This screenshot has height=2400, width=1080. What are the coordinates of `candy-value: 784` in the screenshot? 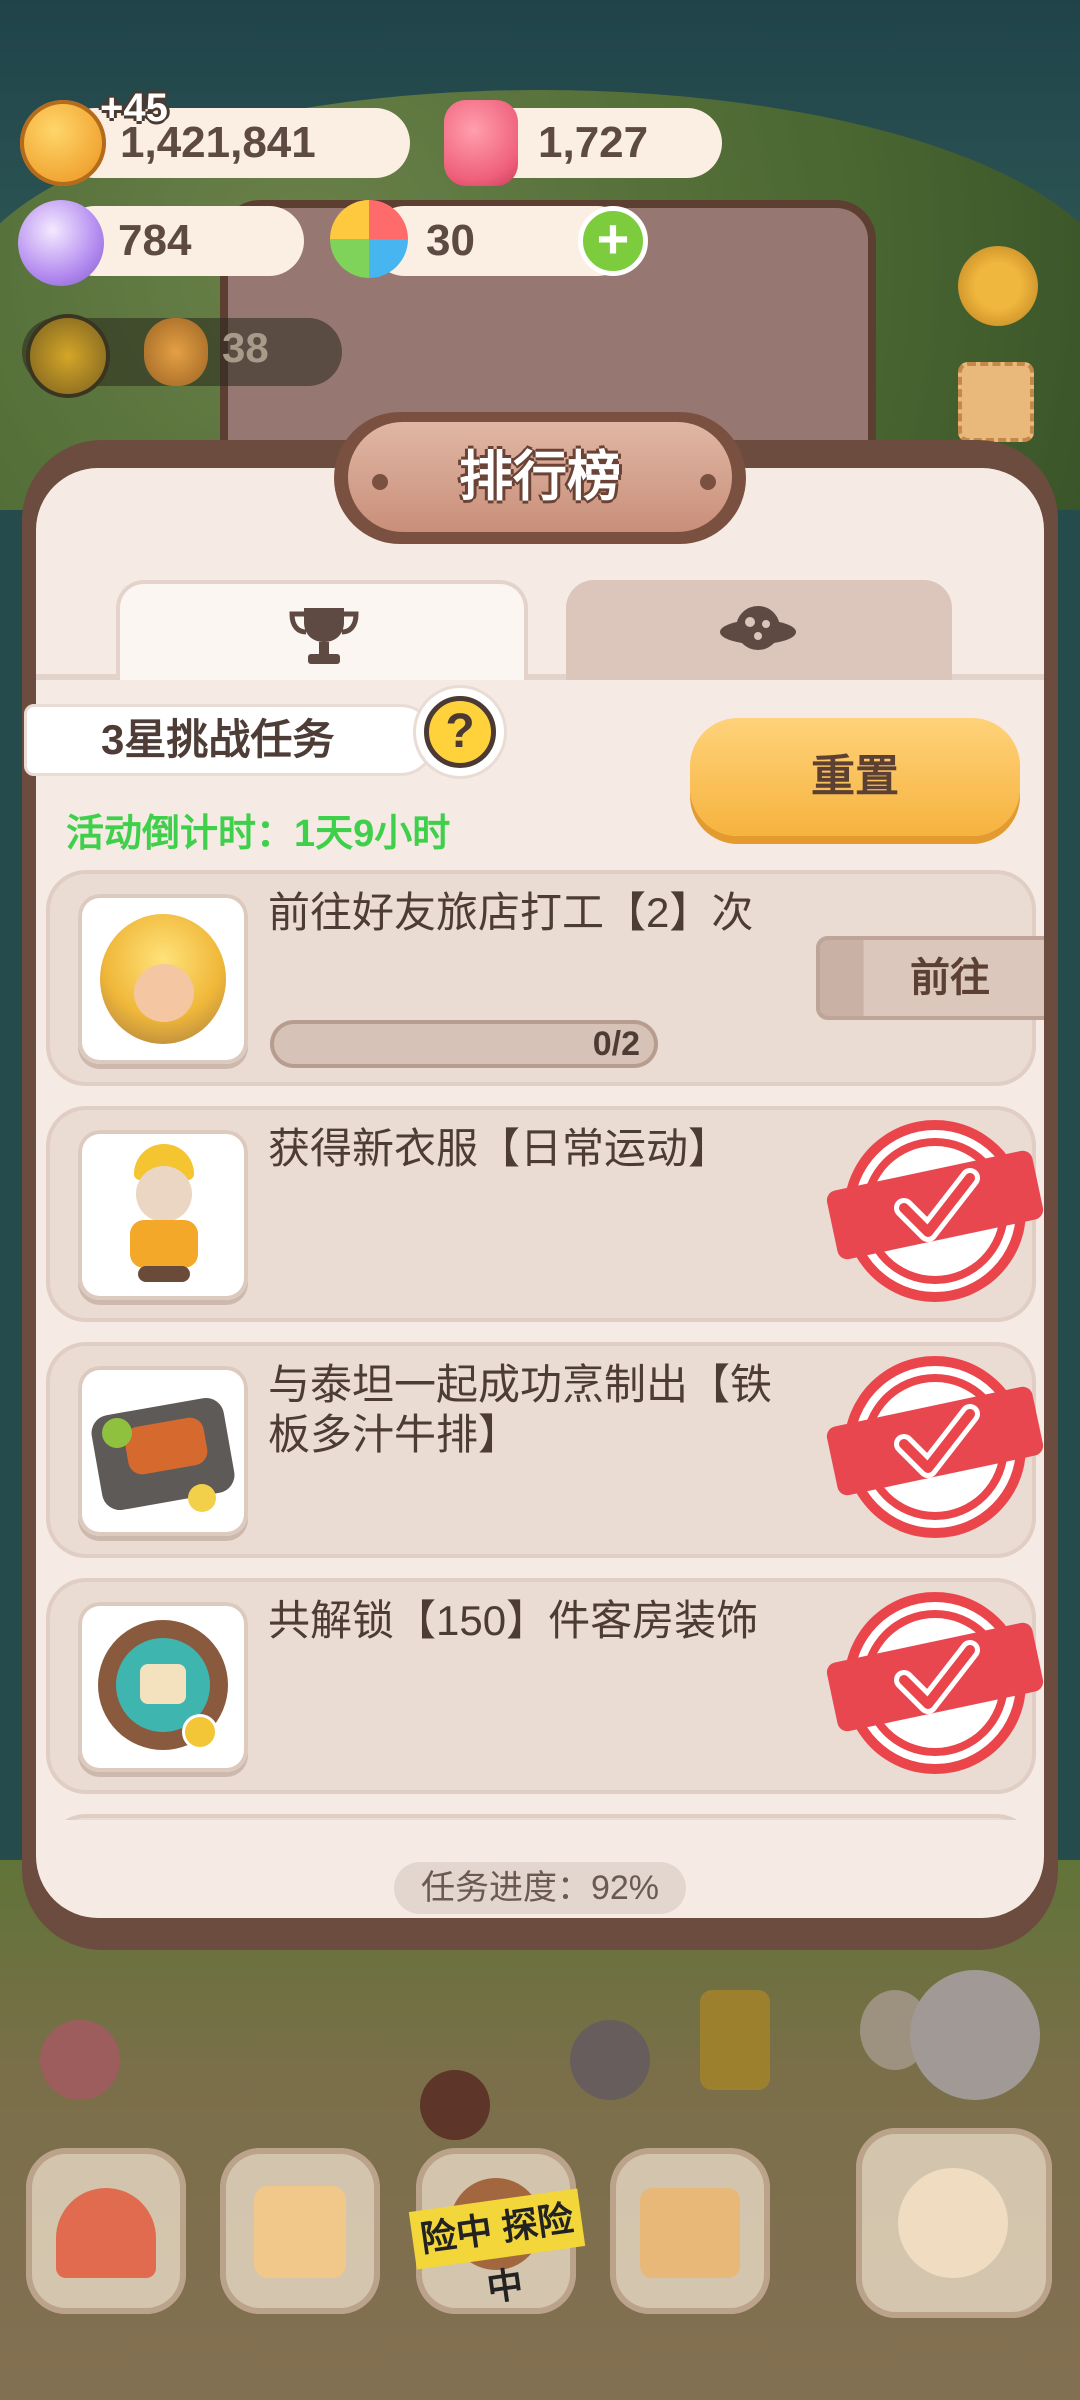 It's located at (155, 240).